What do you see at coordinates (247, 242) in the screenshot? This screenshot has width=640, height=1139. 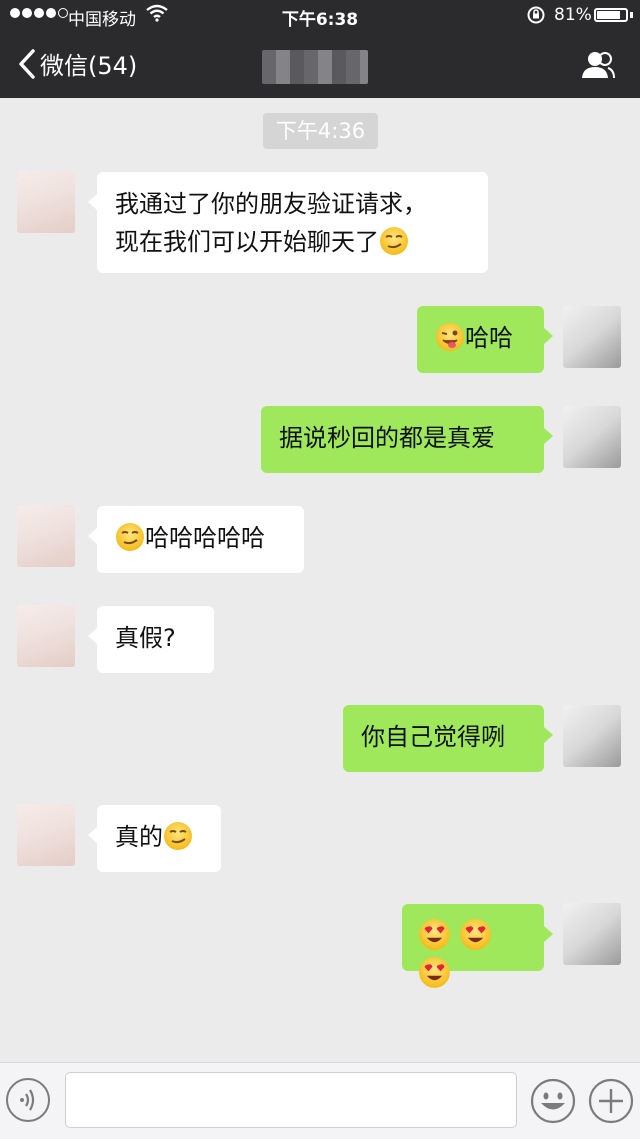 I see `message-line: 现在我们可以开始聊天了` at bounding box center [247, 242].